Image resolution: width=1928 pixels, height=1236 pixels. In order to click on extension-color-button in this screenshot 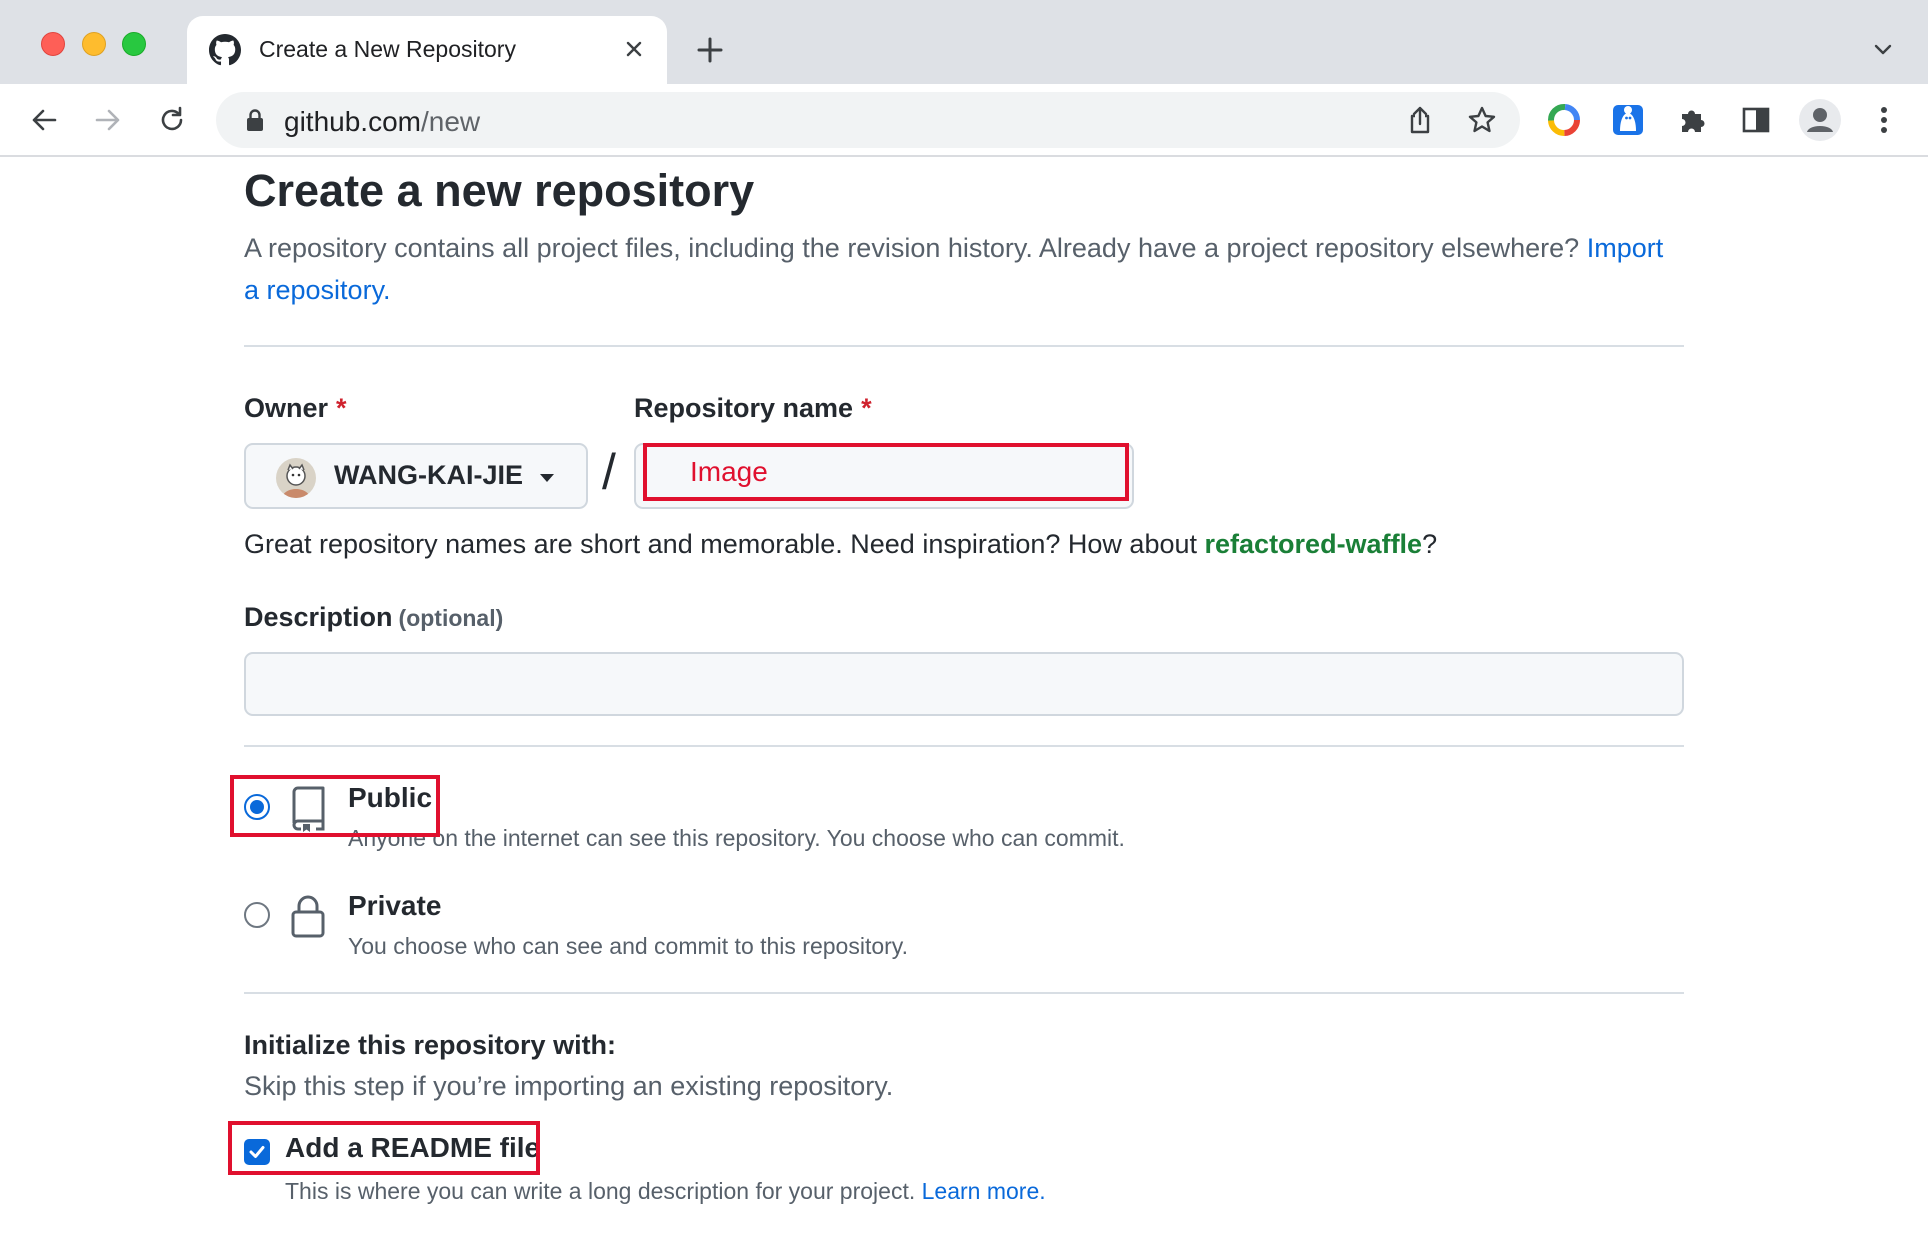, I will do `click(1564, 120)`.